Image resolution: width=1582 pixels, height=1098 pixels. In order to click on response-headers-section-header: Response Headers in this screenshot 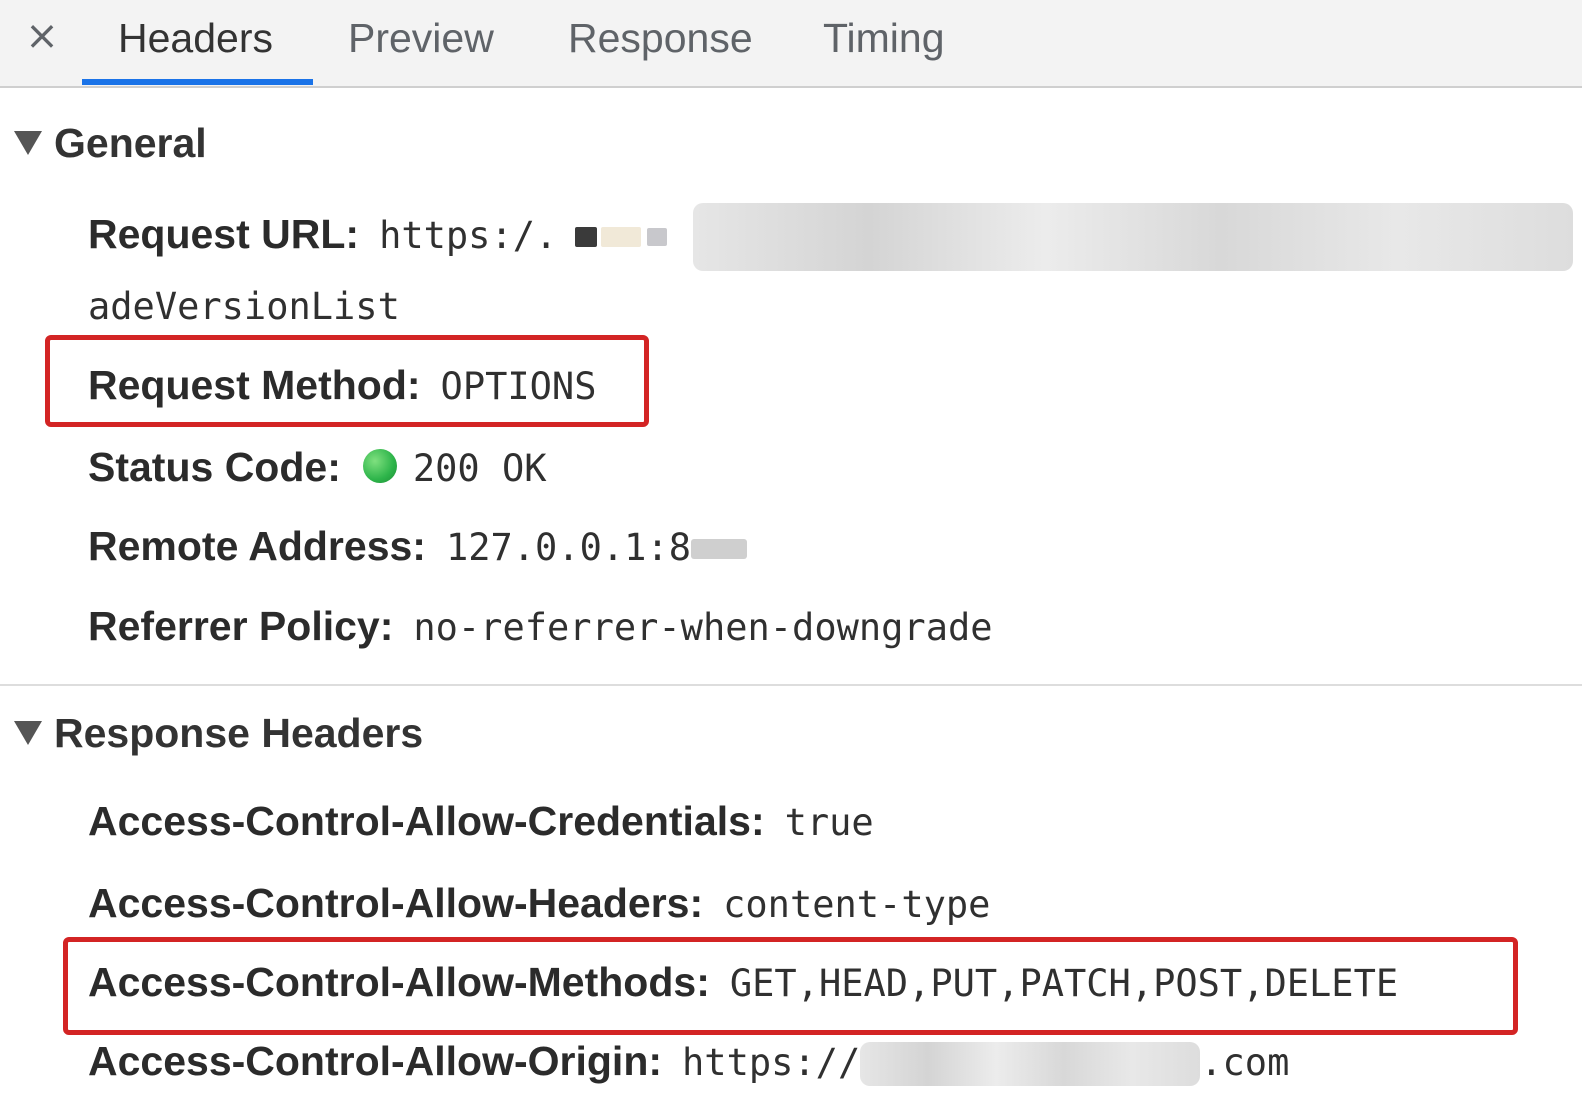, I will do `click(218, 733)`.